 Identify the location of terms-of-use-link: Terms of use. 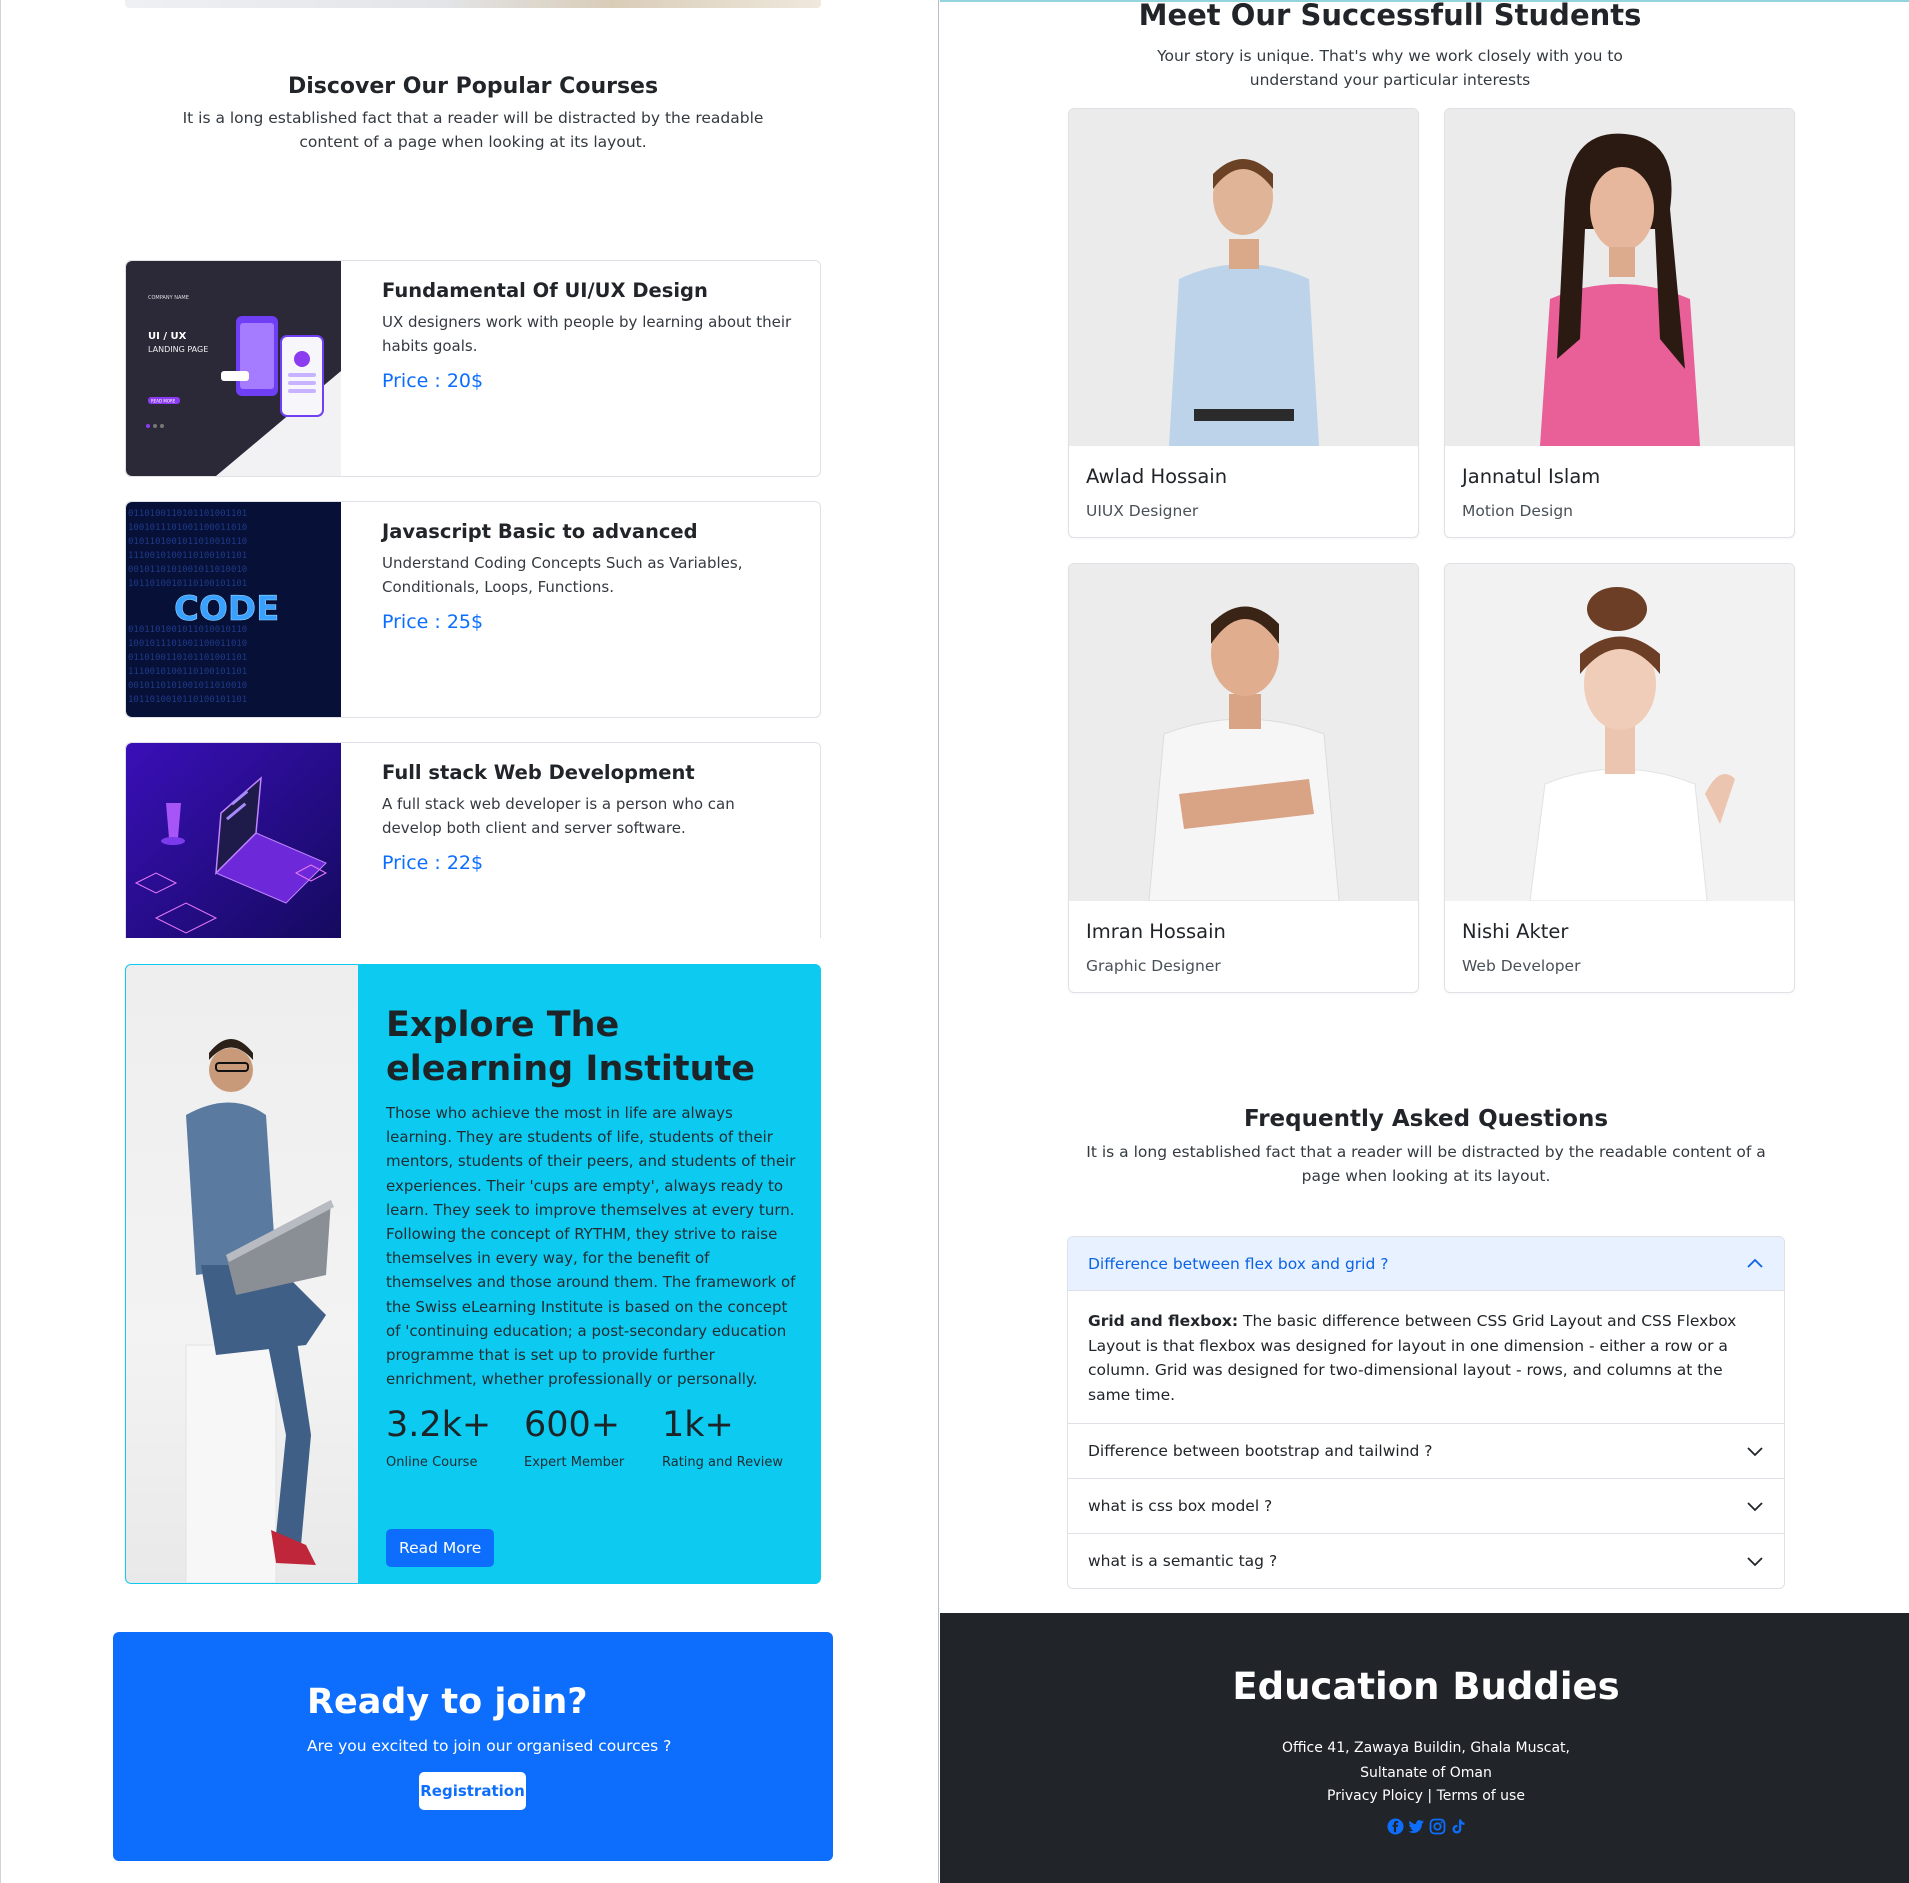
(1481, 1796).